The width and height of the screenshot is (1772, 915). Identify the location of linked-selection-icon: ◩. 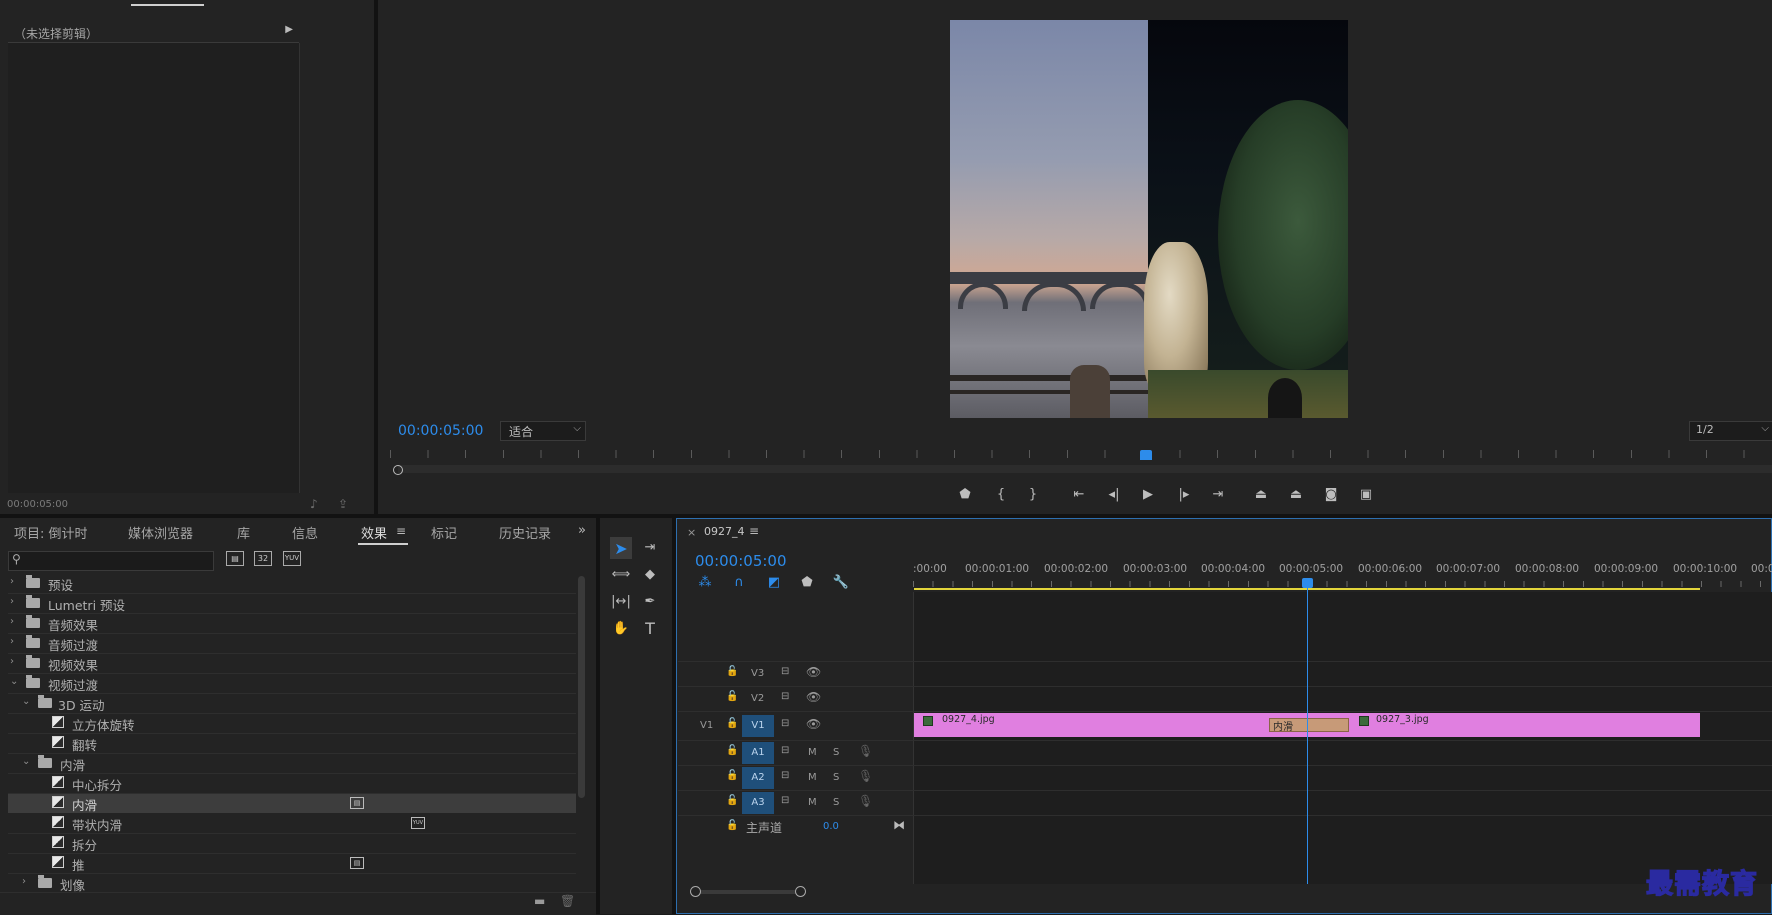
(774, 582).